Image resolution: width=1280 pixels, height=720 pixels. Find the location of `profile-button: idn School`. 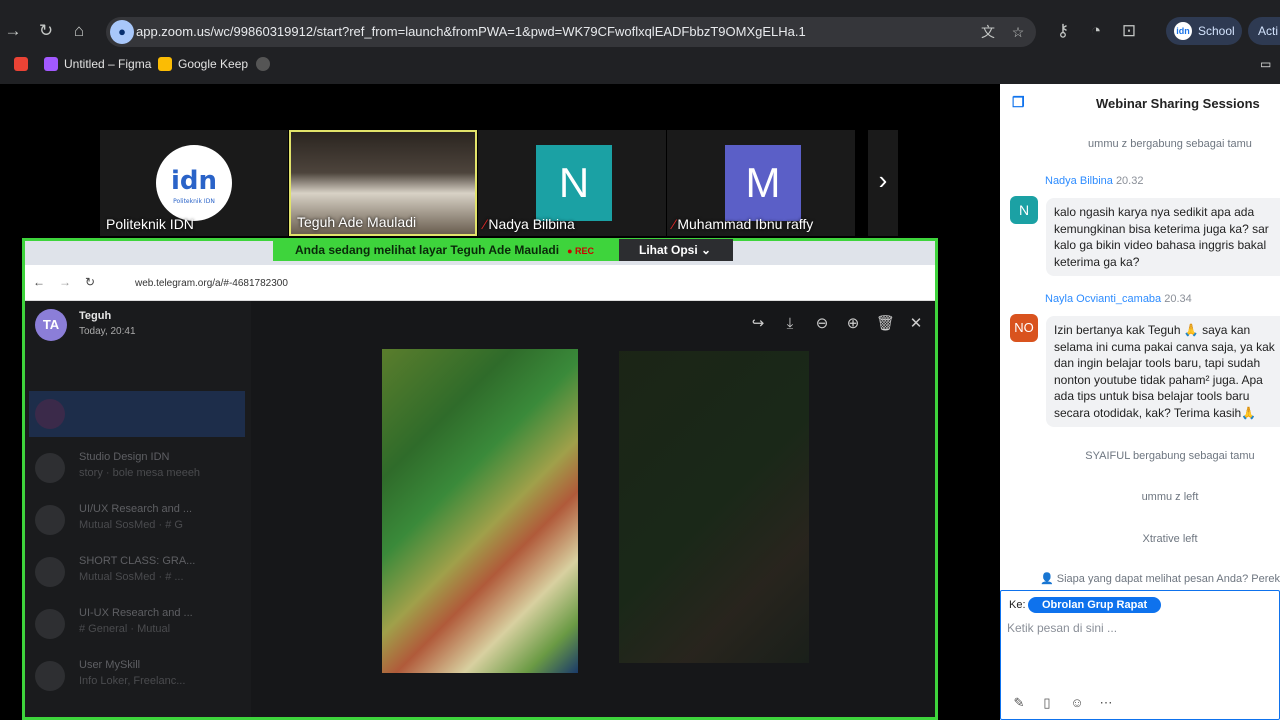

profile-button: idn School is located at coordinates (1204, 31).